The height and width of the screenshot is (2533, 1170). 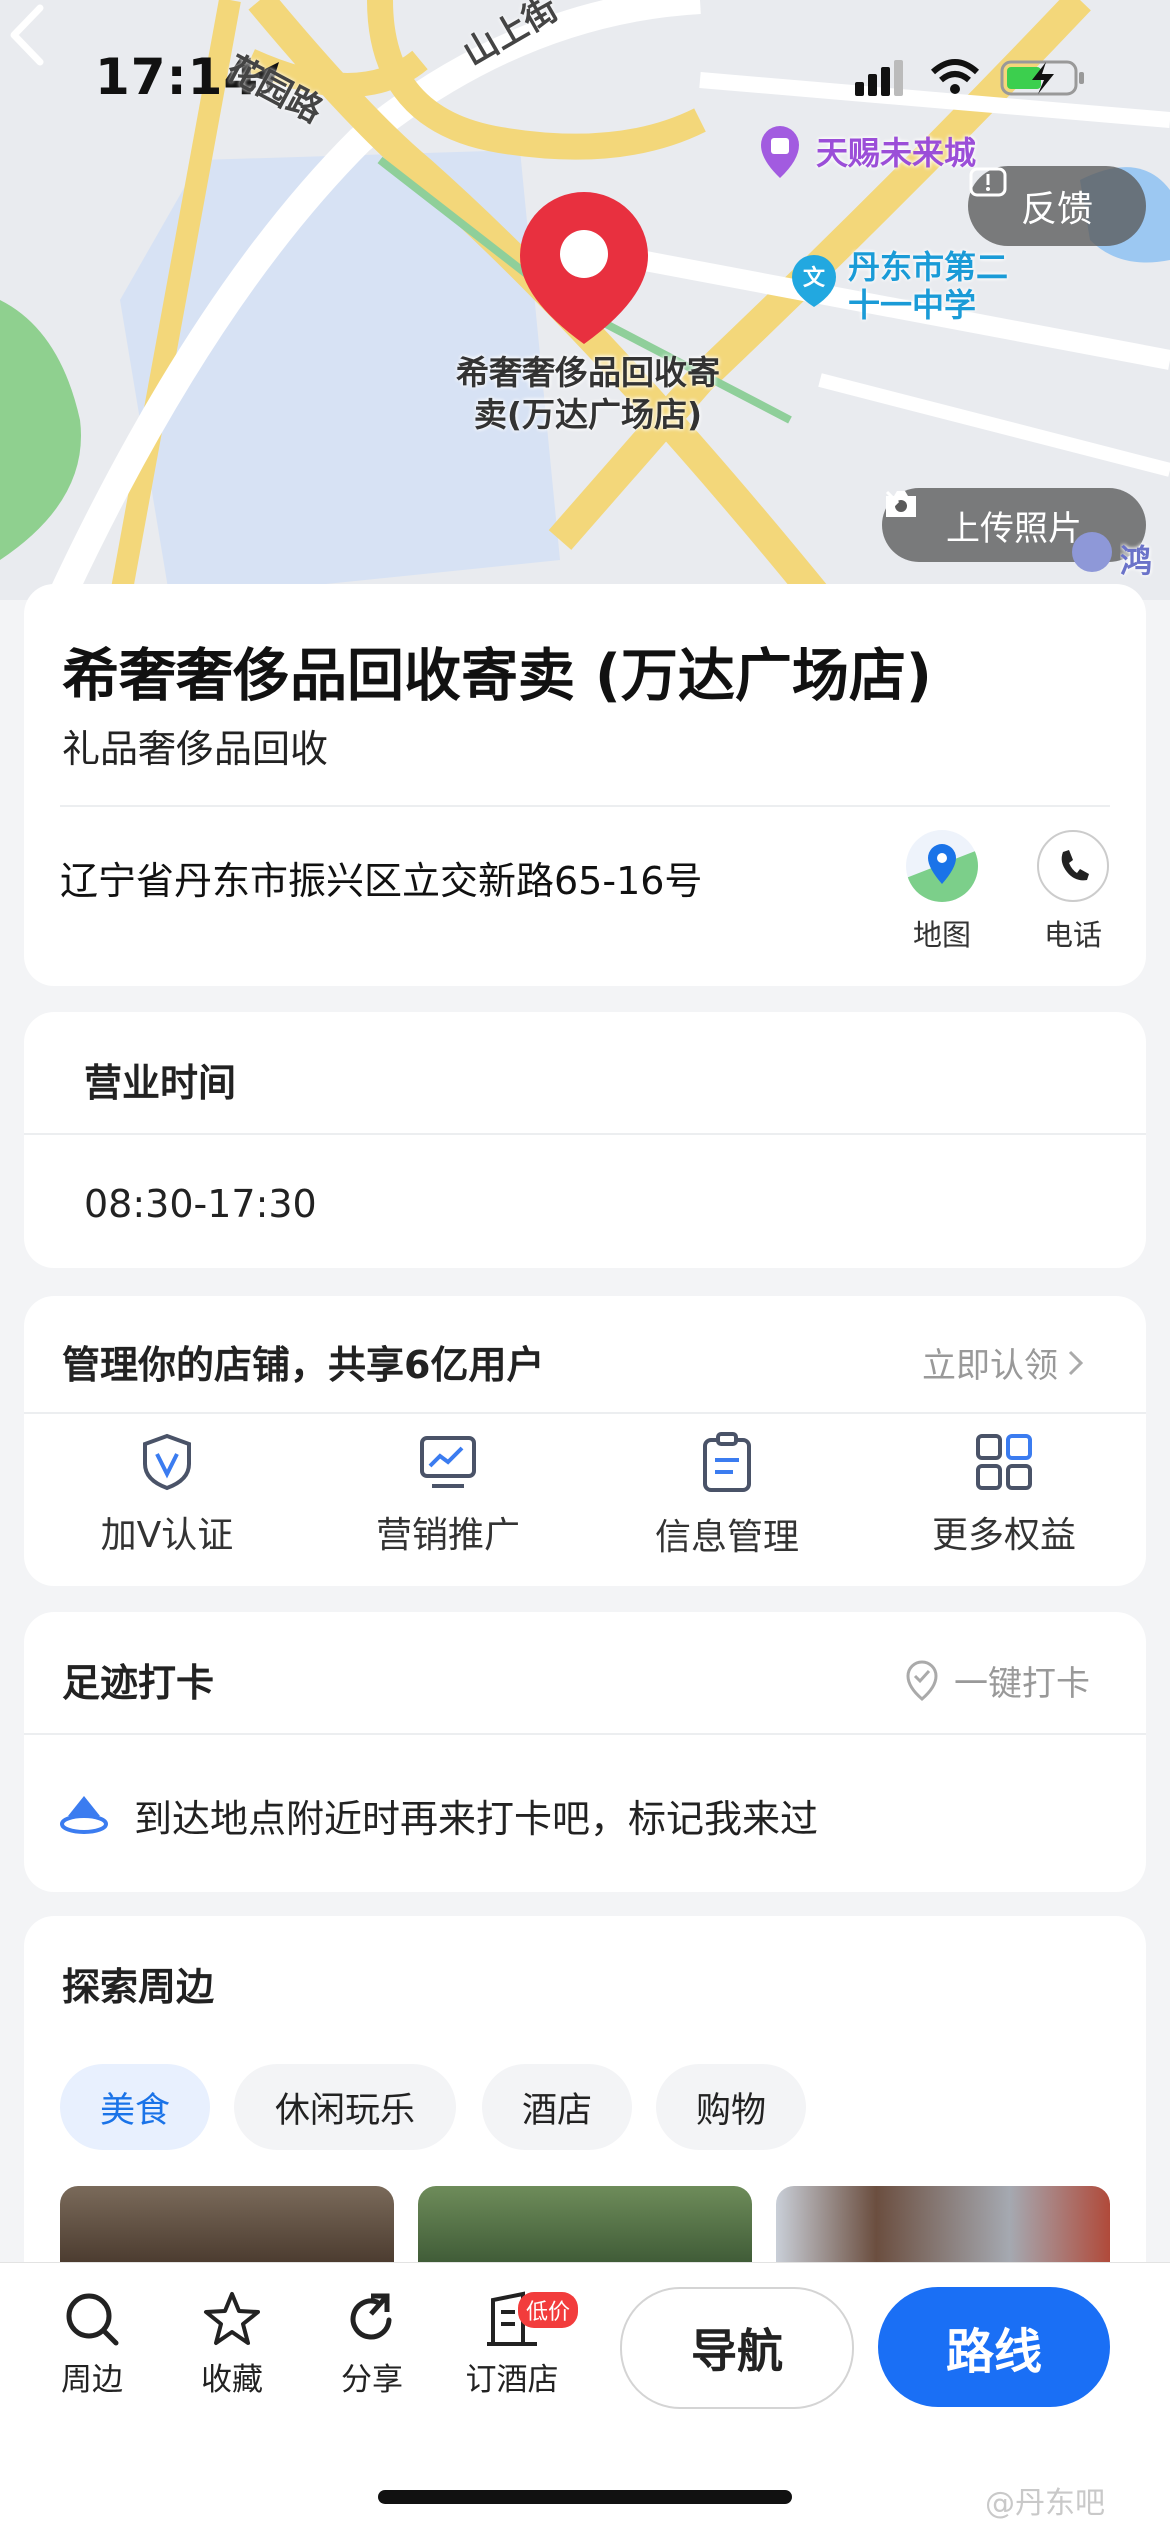 What do you see at coordinates (814, 278) in the screenshot?
I see `svg-text: 文` at bounding box center [814, 278].